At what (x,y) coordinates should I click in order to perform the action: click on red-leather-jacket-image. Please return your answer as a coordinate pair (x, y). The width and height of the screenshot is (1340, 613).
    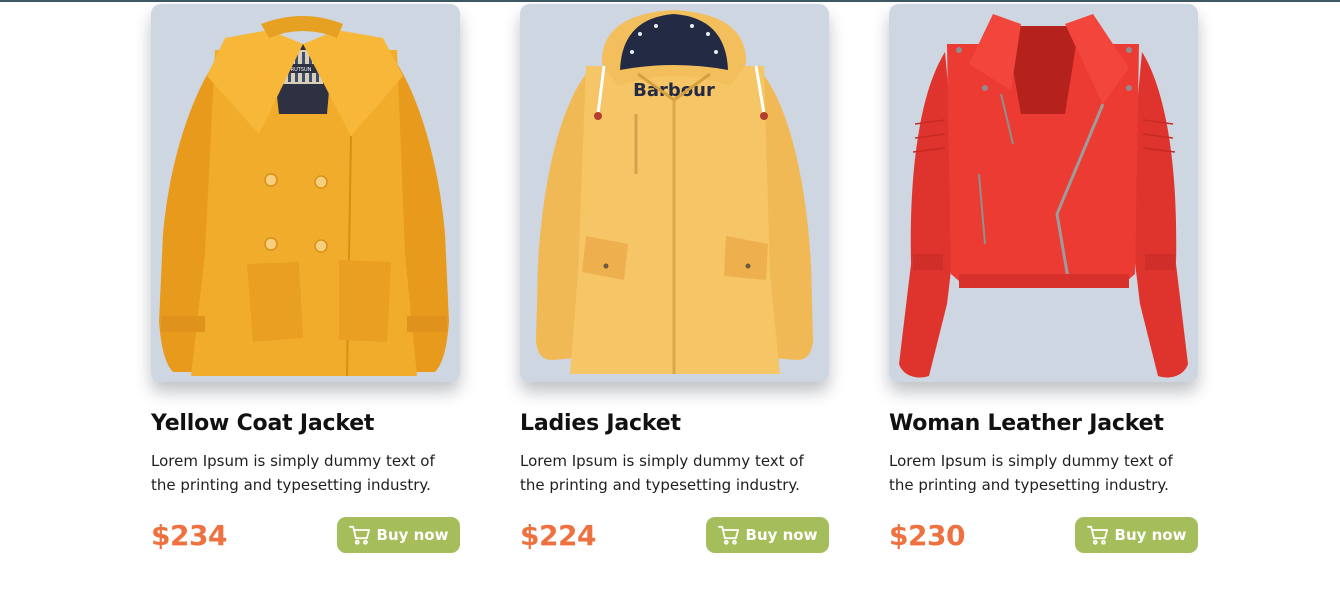
    Looking at the image, I should click on (1043, 196).